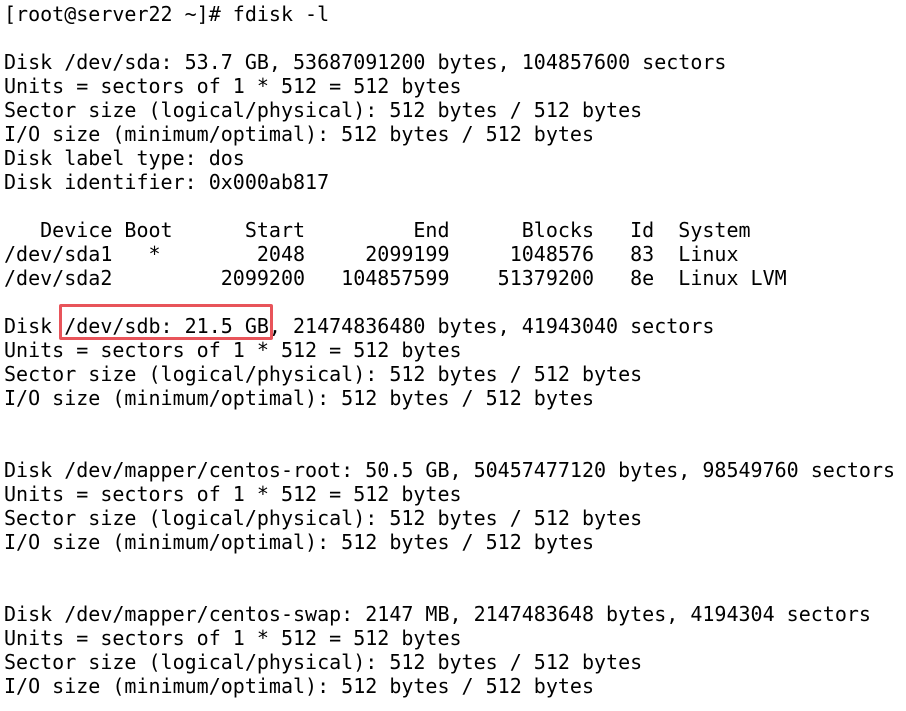 This screenshot has height=711, width=906. Describe the element at coordinates (233, 350) in the screenshot. I see `sdb-units-line: Units = sectors of 1 * 512 = 512 bytes` at that location.